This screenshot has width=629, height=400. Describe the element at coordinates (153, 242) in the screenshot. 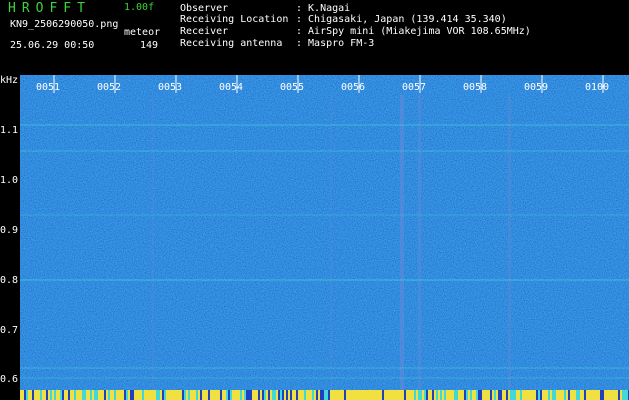

I see `vertical-trace` at that location.